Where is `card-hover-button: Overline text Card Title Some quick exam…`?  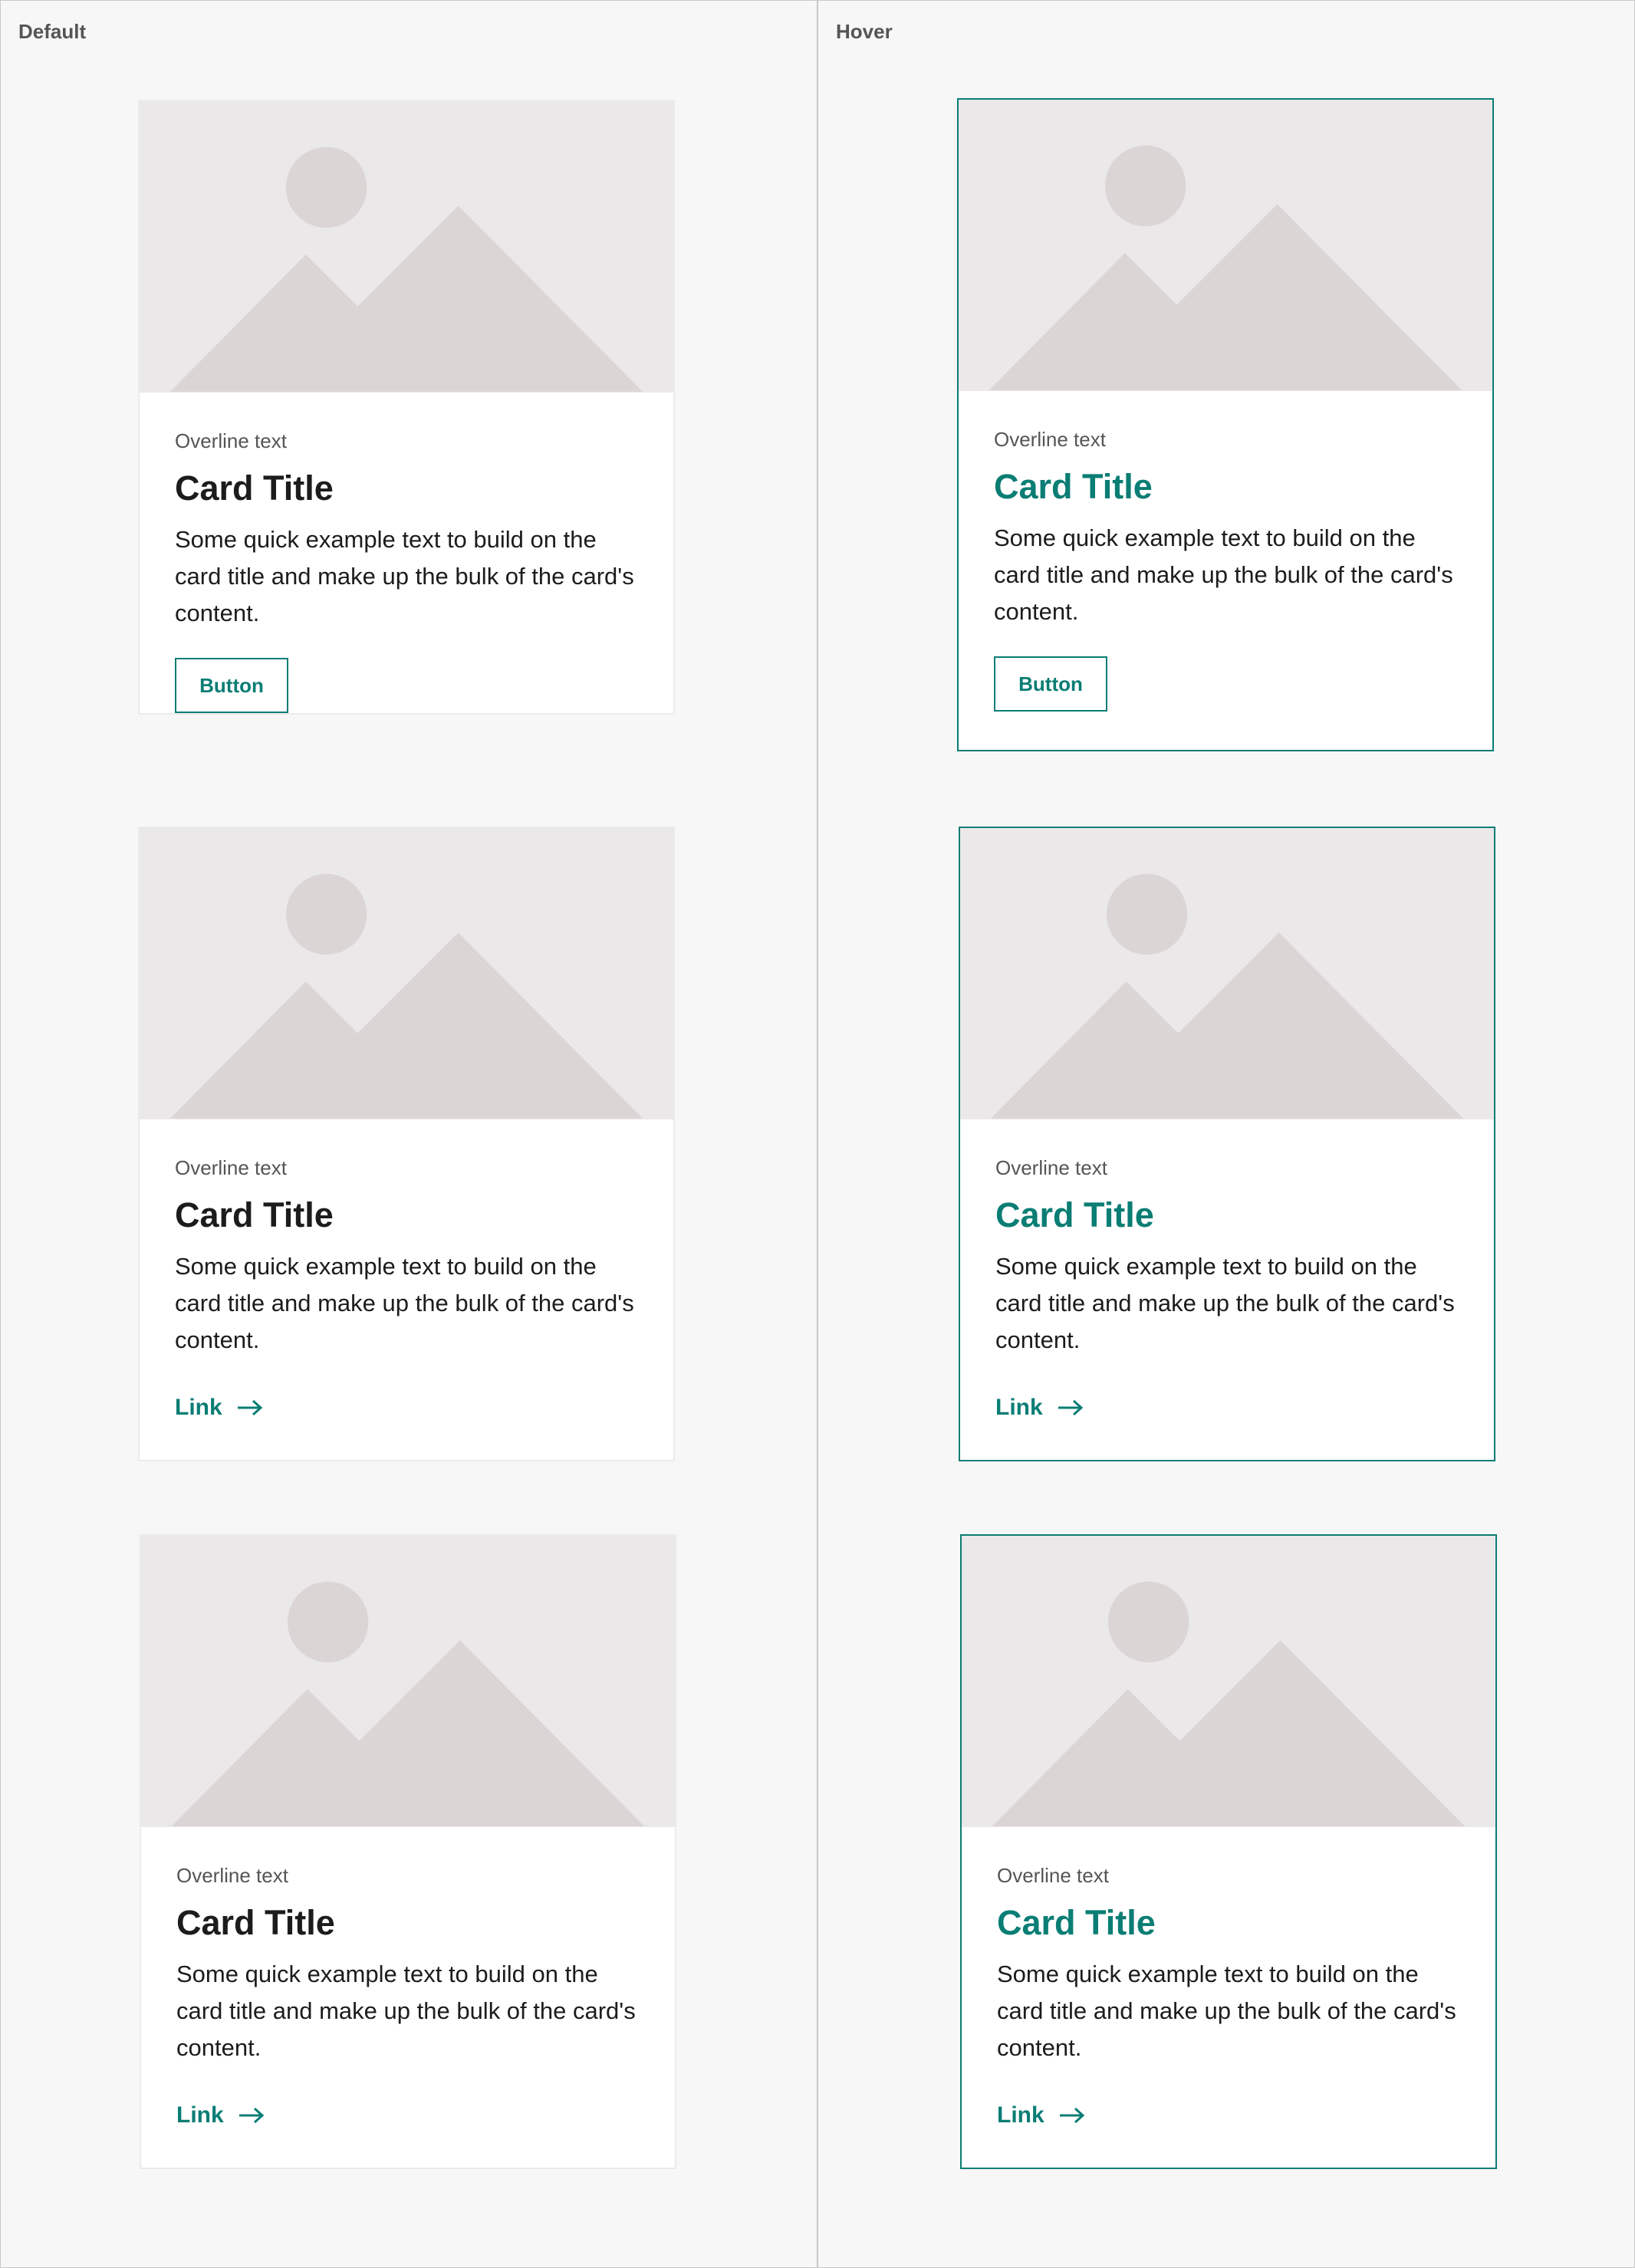 card-hover-button: Overline text Card Title Some quick exam… is located at coordinates (1225, 424).